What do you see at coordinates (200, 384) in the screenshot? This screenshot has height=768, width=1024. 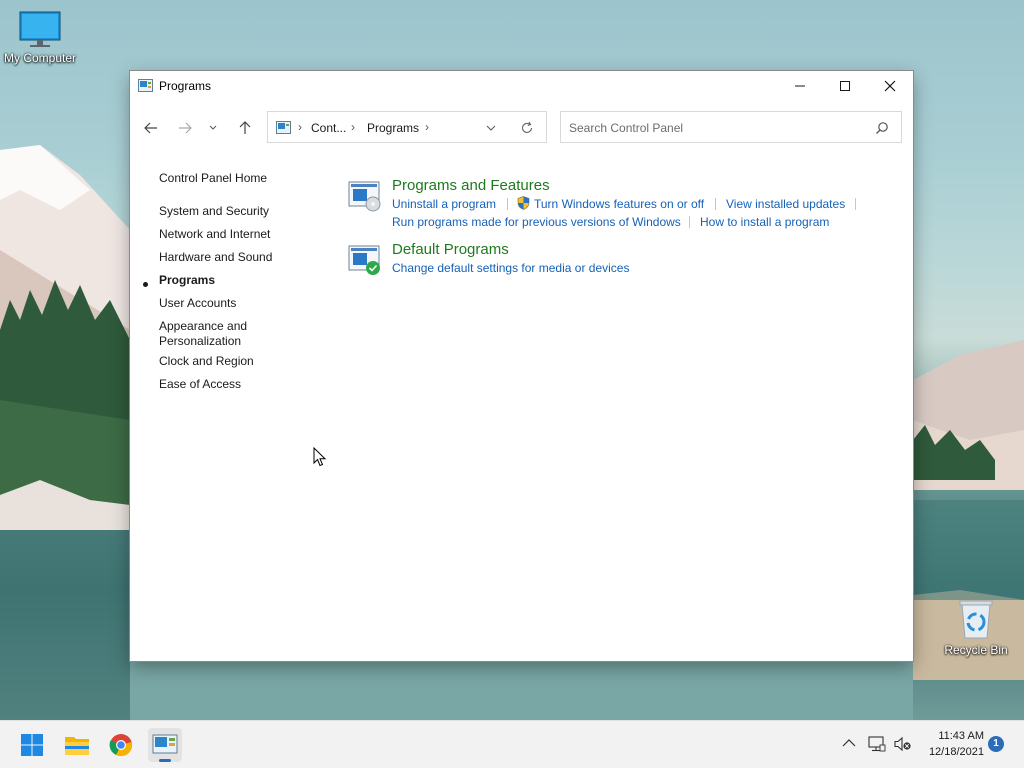 I see `sidebar-item-ease-of-access: Ease of Access` at bounding box center [200, 384].